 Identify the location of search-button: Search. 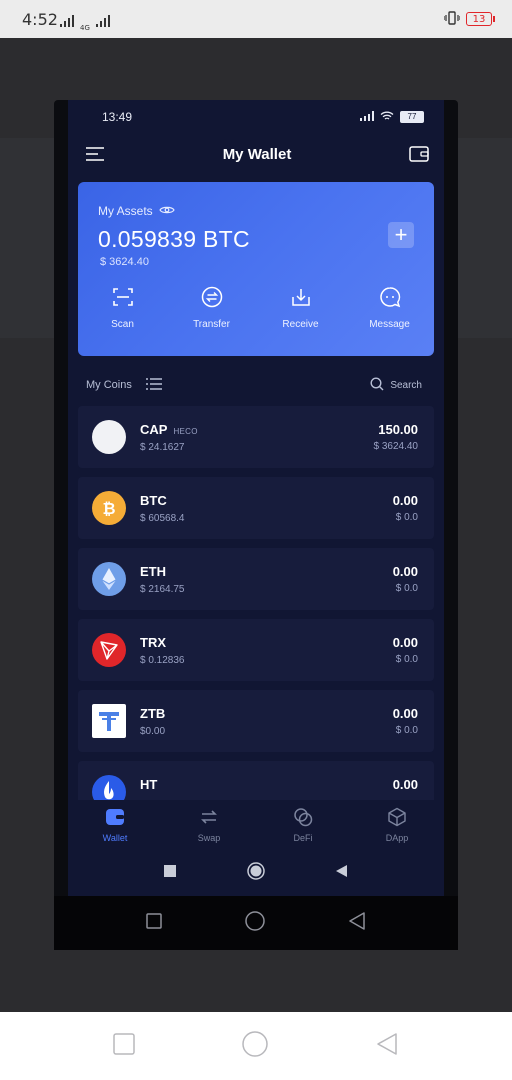
(396, 385).